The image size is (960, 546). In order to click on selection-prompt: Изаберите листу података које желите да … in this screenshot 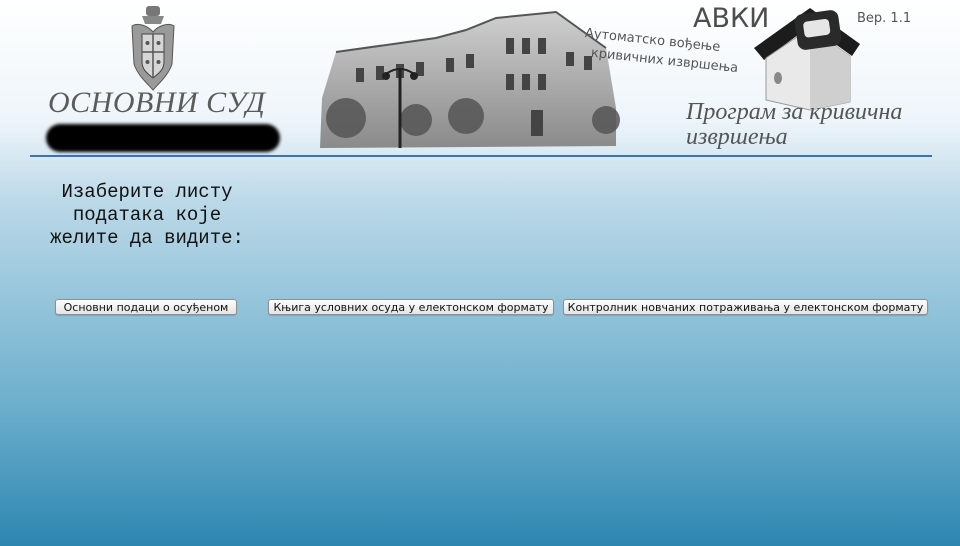, I will do `click(147, 215)`.